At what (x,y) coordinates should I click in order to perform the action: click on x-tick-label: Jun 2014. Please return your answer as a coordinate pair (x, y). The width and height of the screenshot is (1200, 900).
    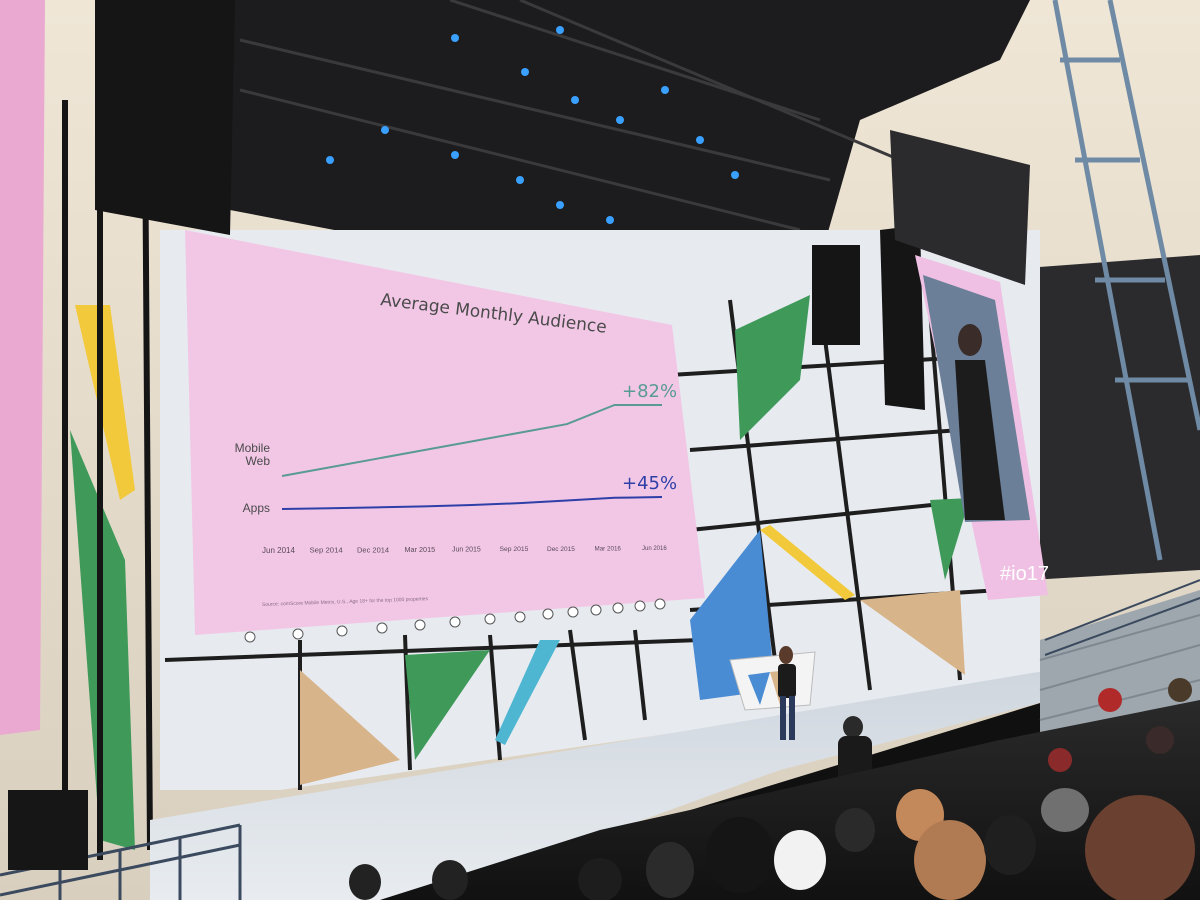
    Looking at the image, I should click on (278, 550).